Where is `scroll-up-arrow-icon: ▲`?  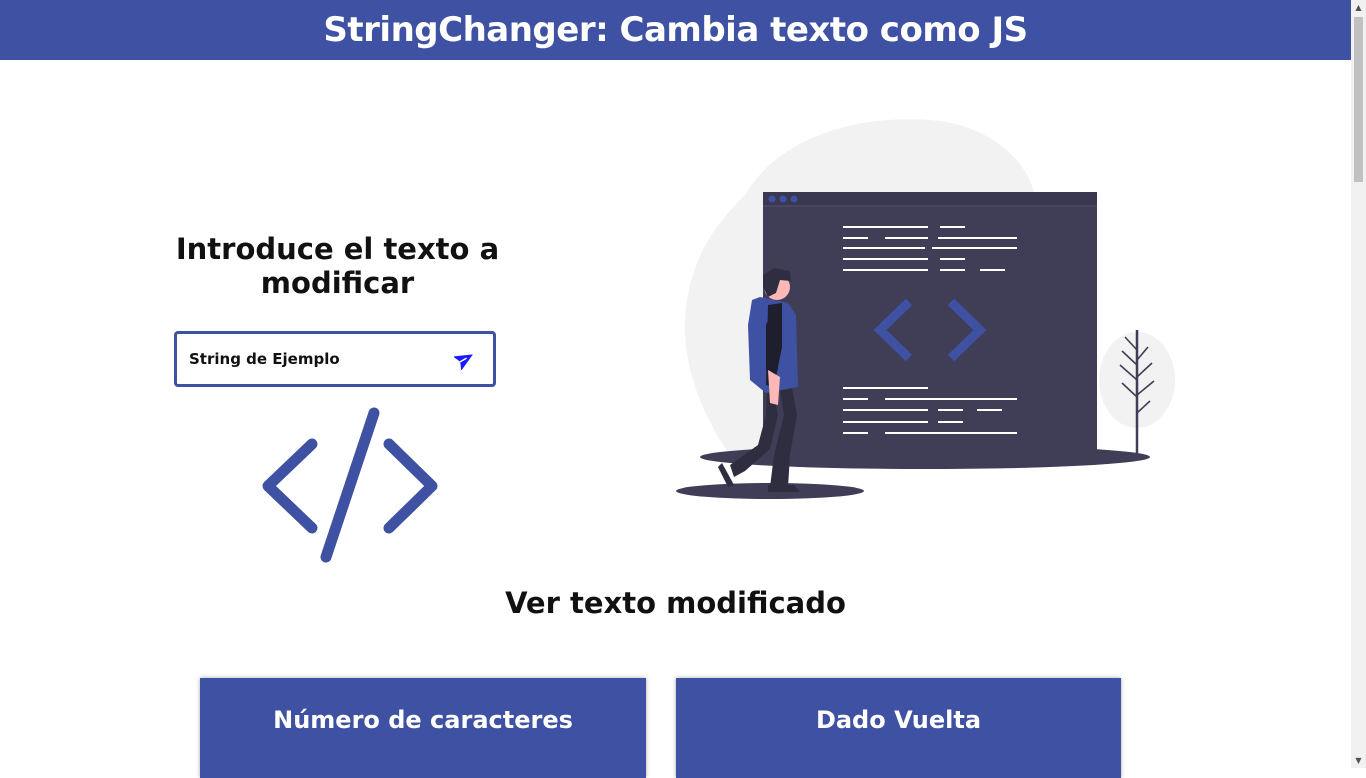
scroll-up-arrow-icon: ▲ is located at coordinates (1358, 7).